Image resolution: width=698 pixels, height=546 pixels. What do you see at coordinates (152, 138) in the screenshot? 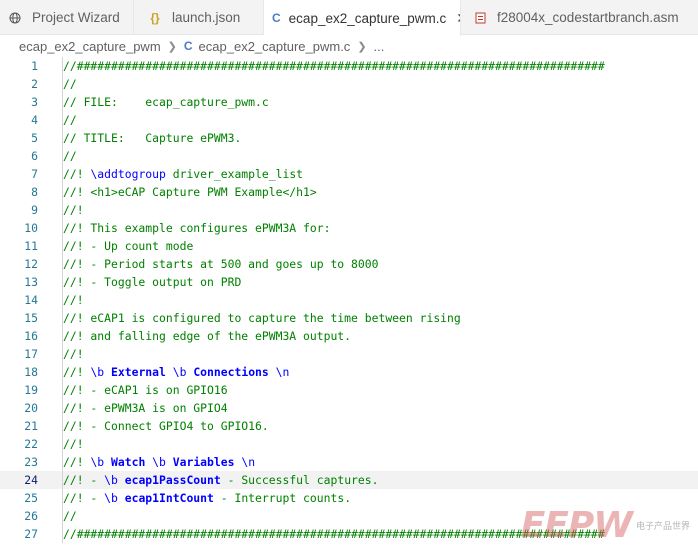
I see `code-text: // TITLE: Capture ePWM3.` at bounding box center [152, 138].